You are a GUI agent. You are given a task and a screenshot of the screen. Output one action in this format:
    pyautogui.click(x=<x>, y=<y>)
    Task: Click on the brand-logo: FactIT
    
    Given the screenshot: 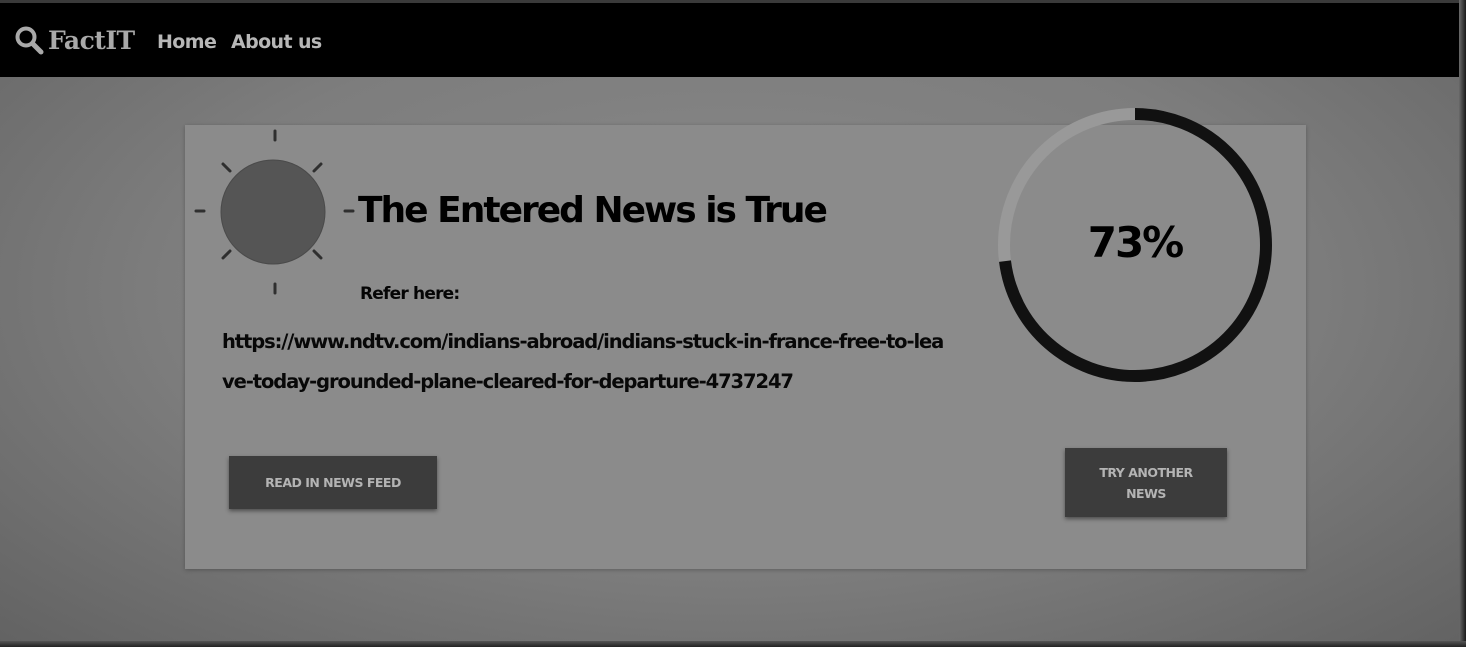 What is the action you would take?
    pyautogui.click(x=74, y=40)
    